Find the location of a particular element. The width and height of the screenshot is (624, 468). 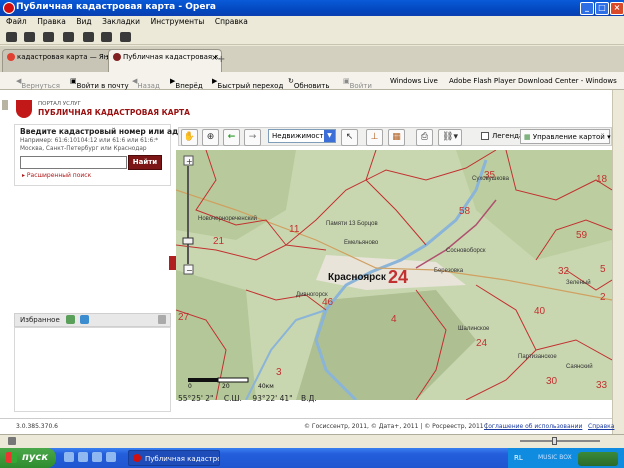

prev-label: Назад is located at coordinates (148, 86).